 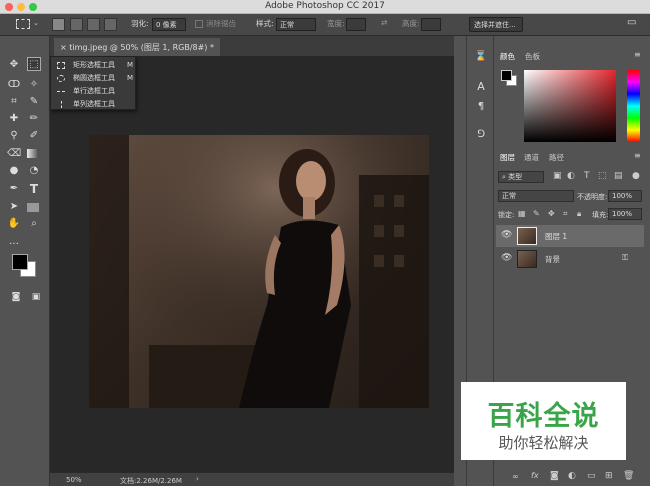 What do you see at coordinates (587, 176) in the screenshot?
I see `filter-type-icon: T` at bounding box center [587, 176].